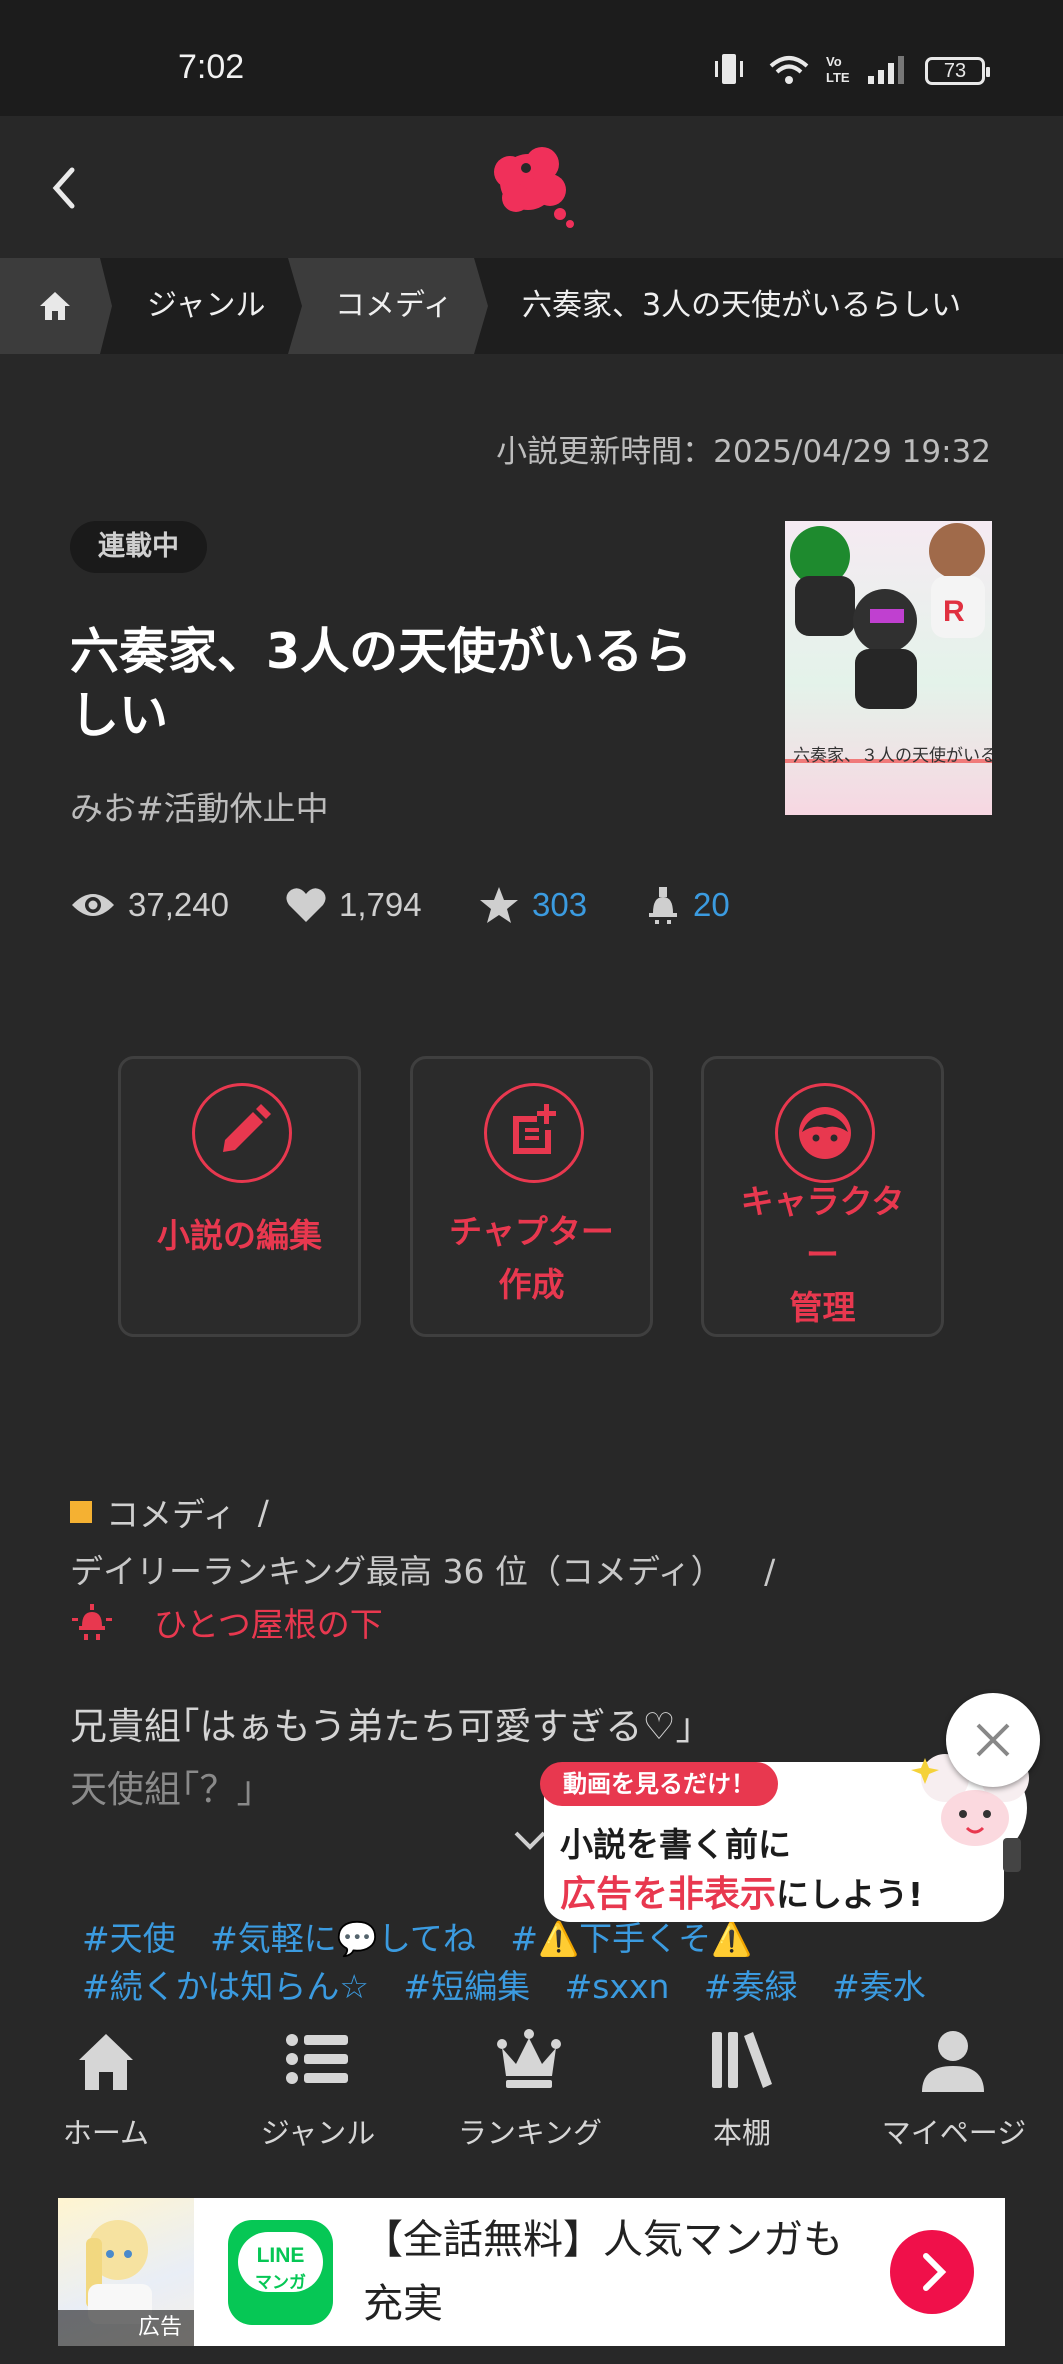 The width and height of the screenshot is (1063, 2364). I want to click on nav-genre-label: ジャンル, so click(318, 2133).